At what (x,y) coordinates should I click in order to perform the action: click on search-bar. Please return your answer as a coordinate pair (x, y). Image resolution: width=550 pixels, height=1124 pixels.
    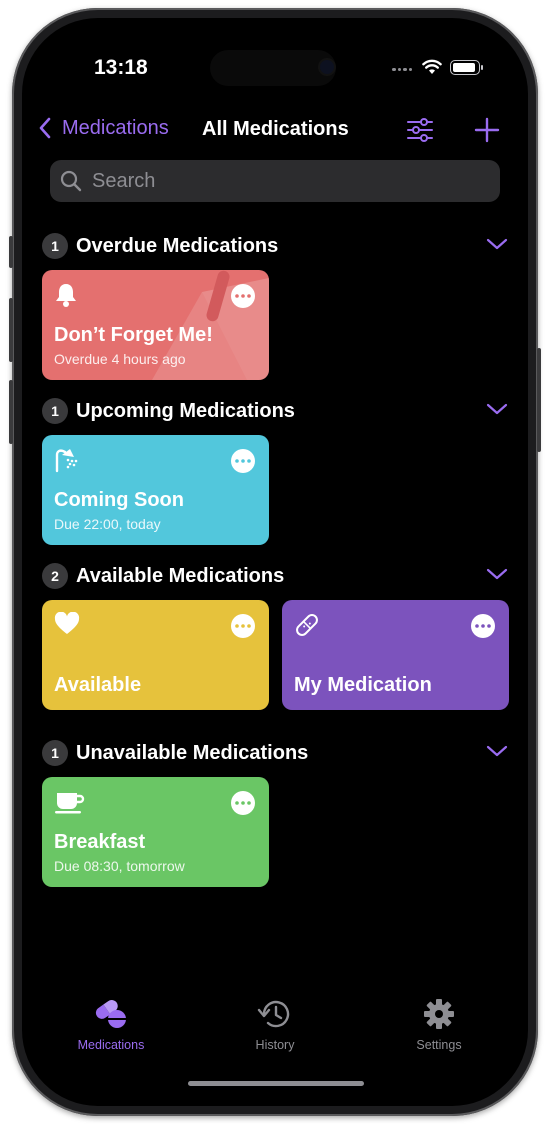
    Looking at the image, I should click on (275, 181).